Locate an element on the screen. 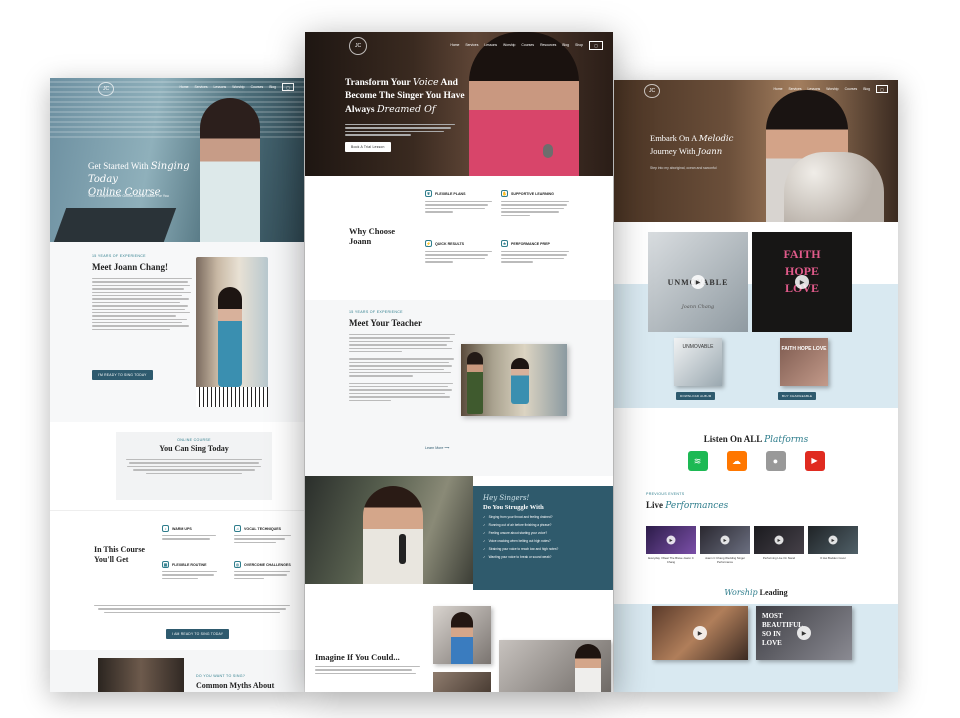 The image size is (960, 718). video-unmovable: UNMOVABLE Joann Chang ▶ is located at coordinates (698, 282).